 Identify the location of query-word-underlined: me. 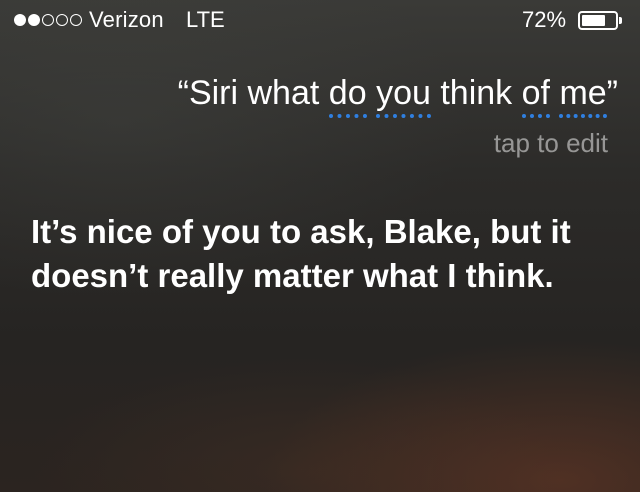
(583, 96).